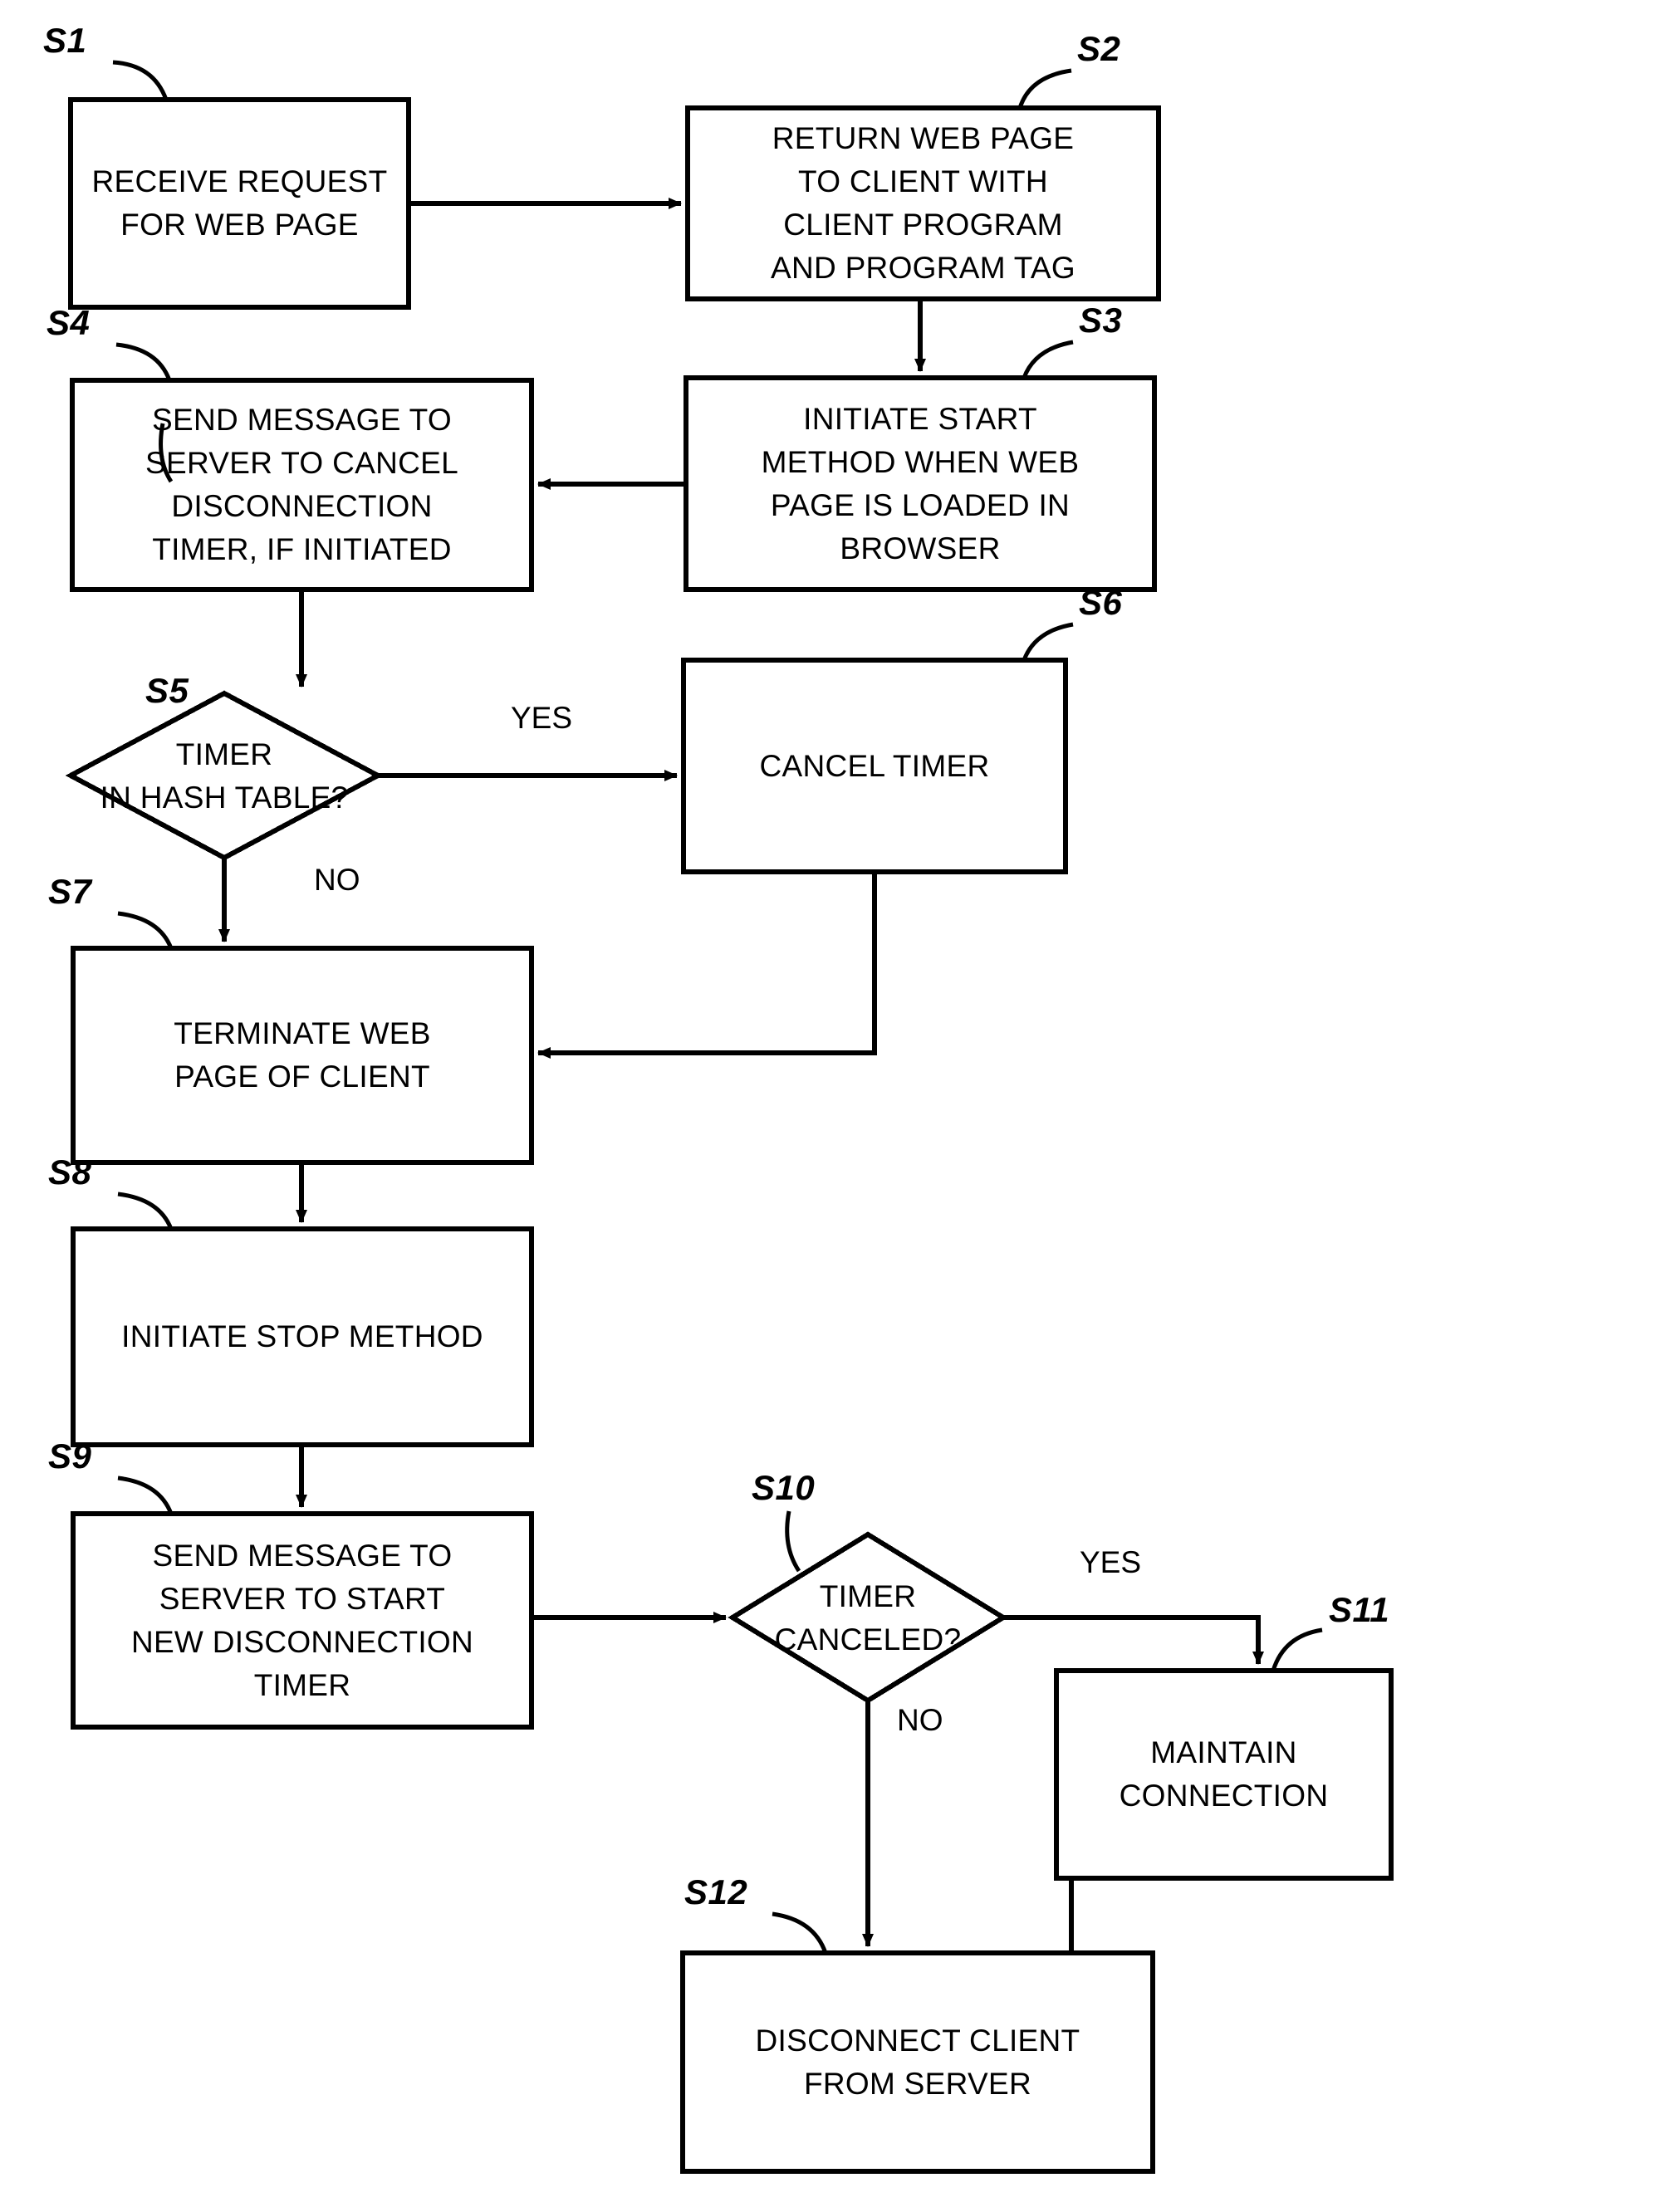 This screenshot has height=2212, width=1661. What do you see at coordinates (145, 1211) in the screenshot?
I see `leader-s8` at bounding box center [145, 1211].